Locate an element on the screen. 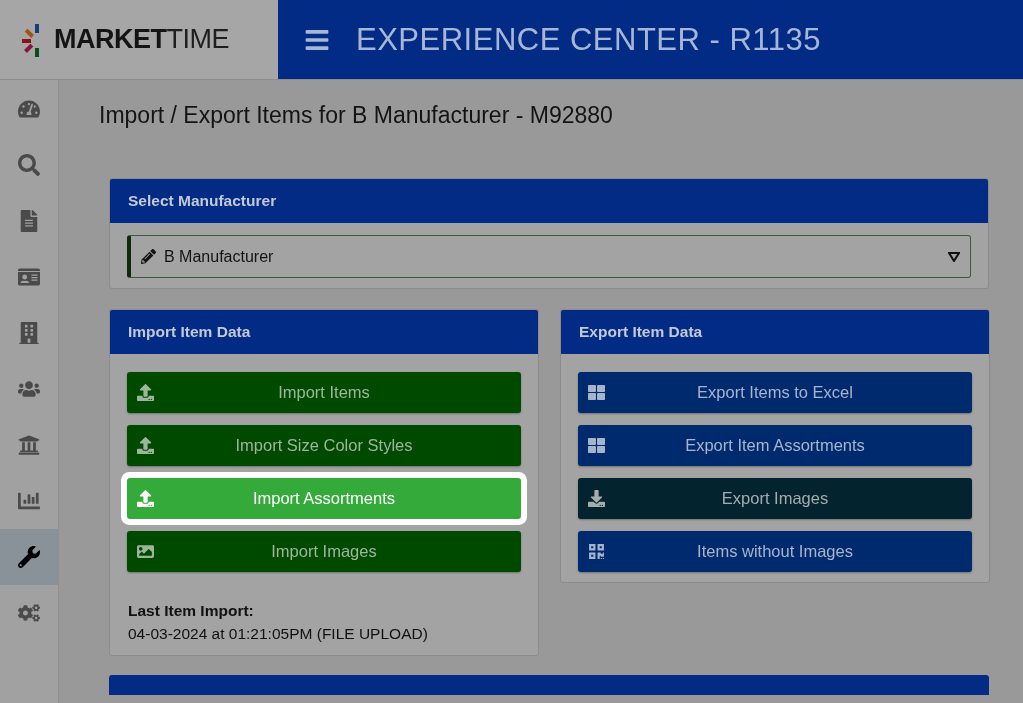  app-title: EXPERIENCE CENTER - R1135 is located at coordinates (588, 39).